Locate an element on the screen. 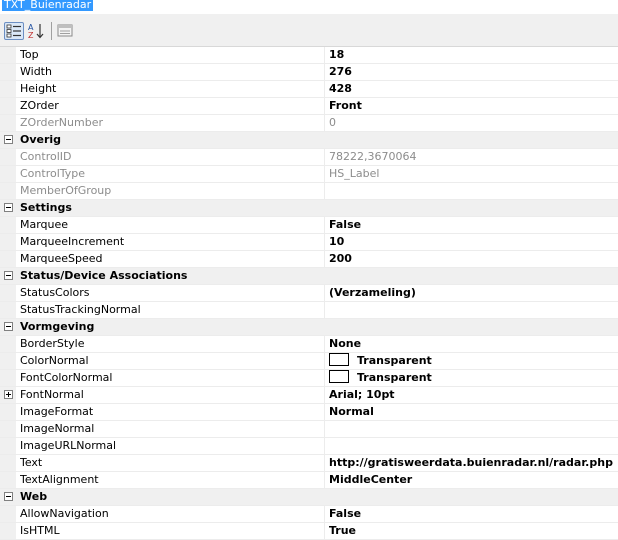  property-row: MarqueeIncrement 10 is located at coordinates (309, 242).